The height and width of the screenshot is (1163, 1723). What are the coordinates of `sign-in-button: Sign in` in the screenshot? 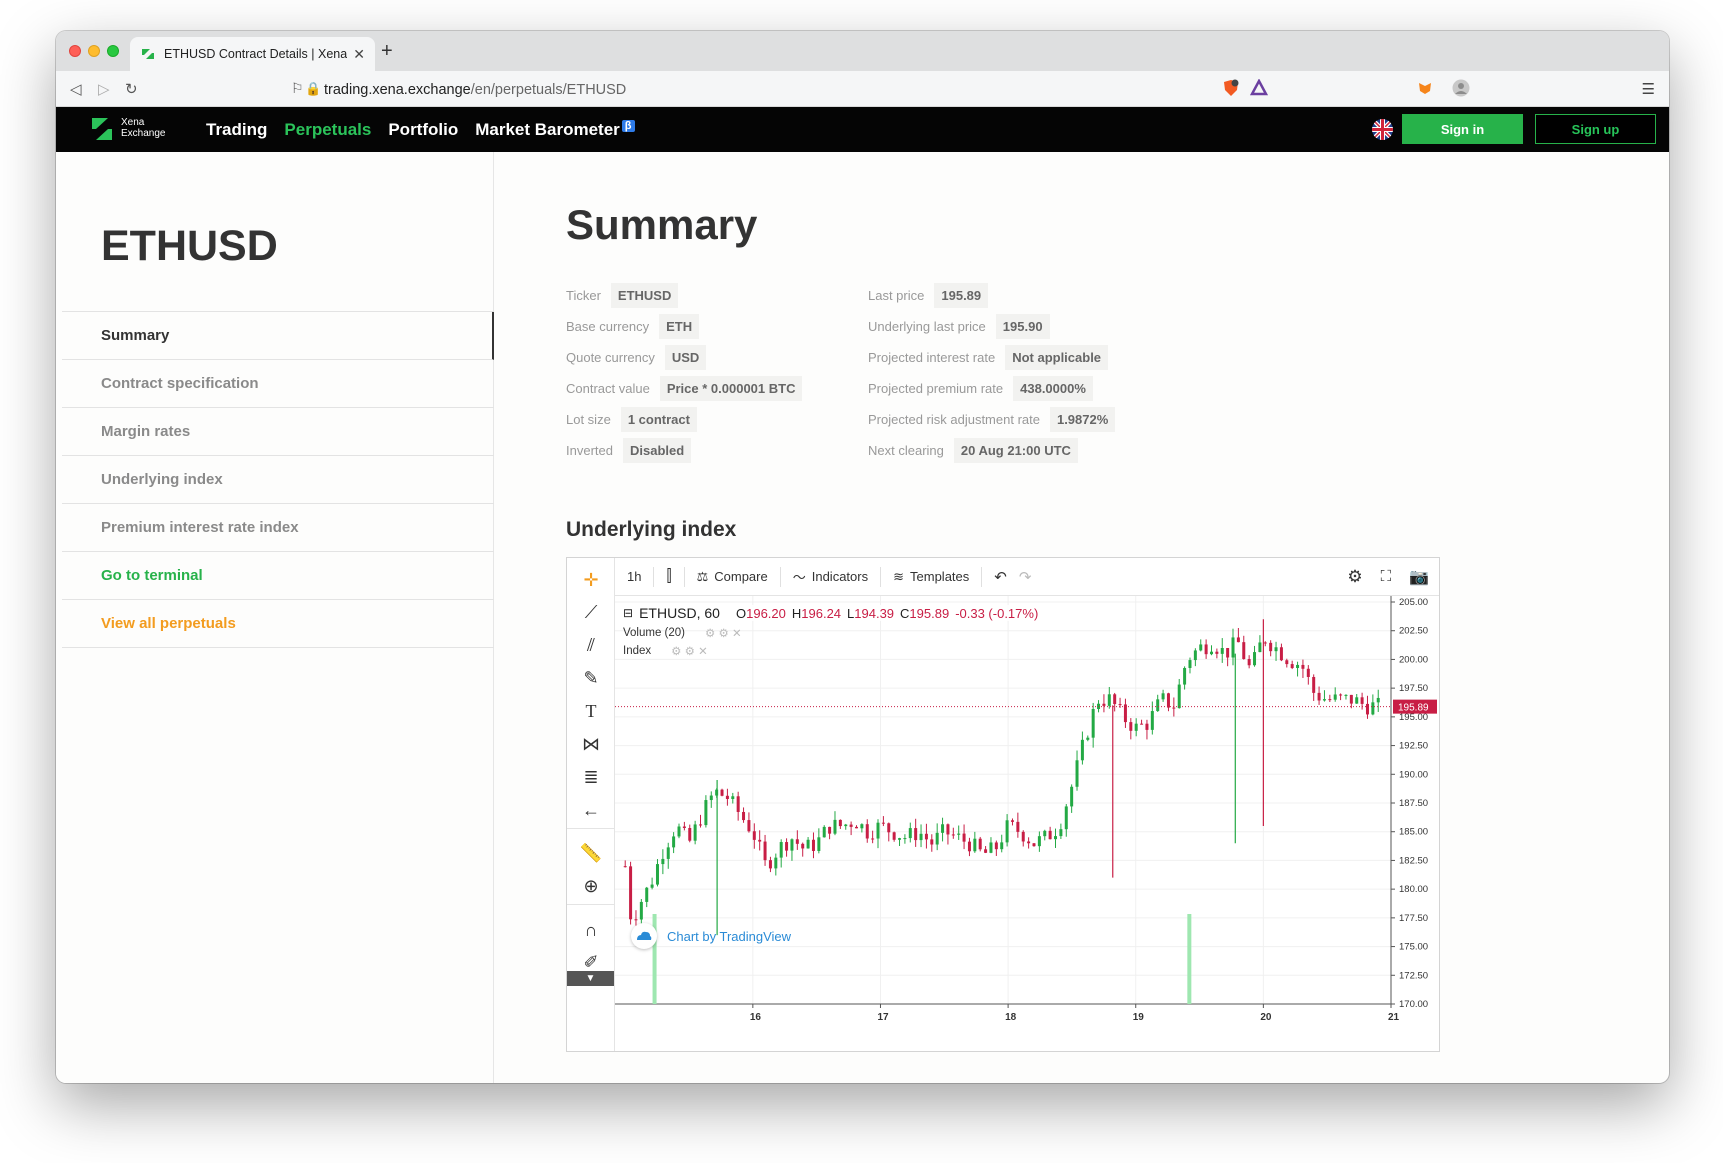 It's located at (1462, 129).